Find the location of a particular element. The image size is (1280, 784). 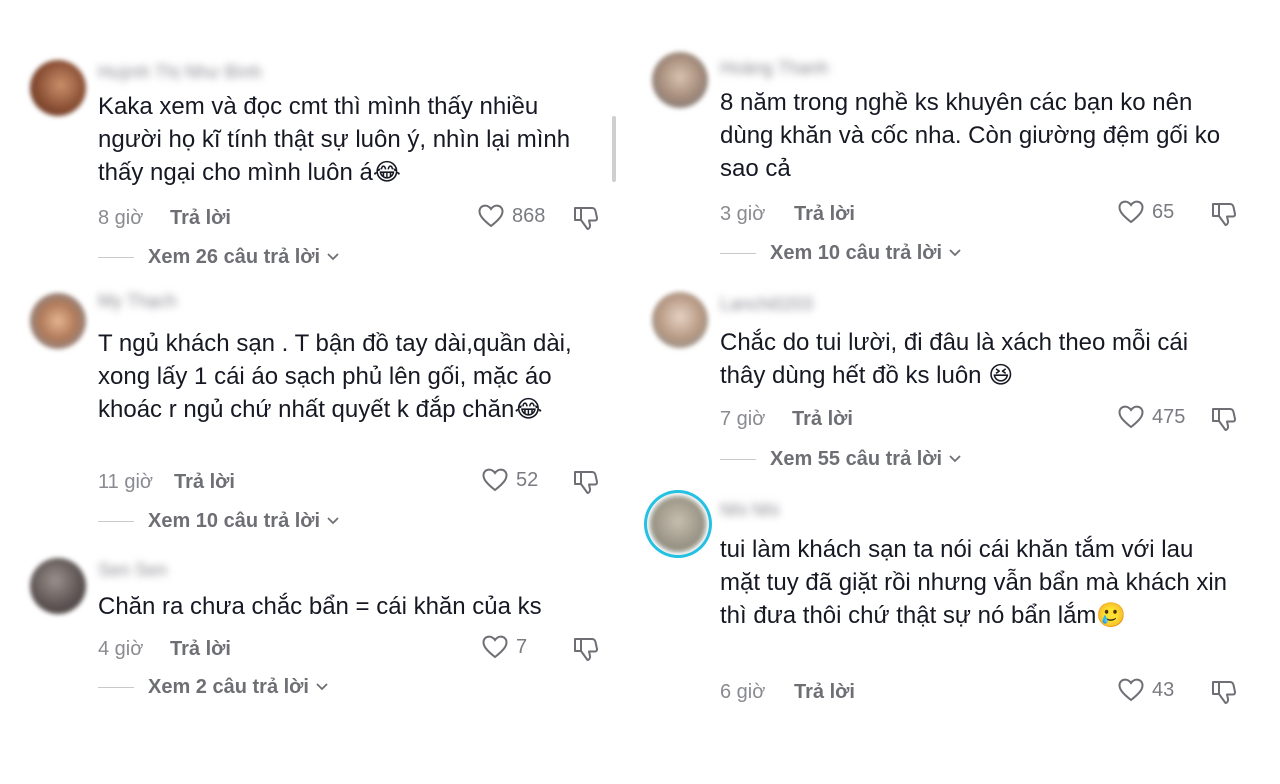

comment-username: Lanchi0203 is located at coordinates (766, 304).